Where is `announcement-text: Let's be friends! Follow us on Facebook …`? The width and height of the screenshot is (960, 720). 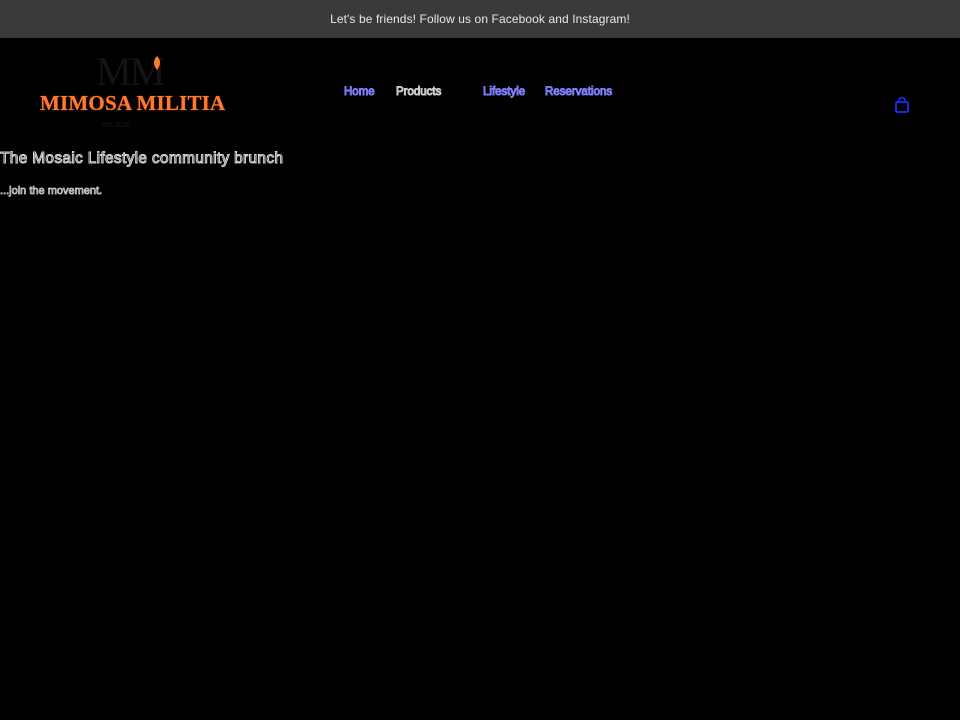 announcement-text: Let's be friends! Follow us on Facebook … is located at coordinates (480, 19).